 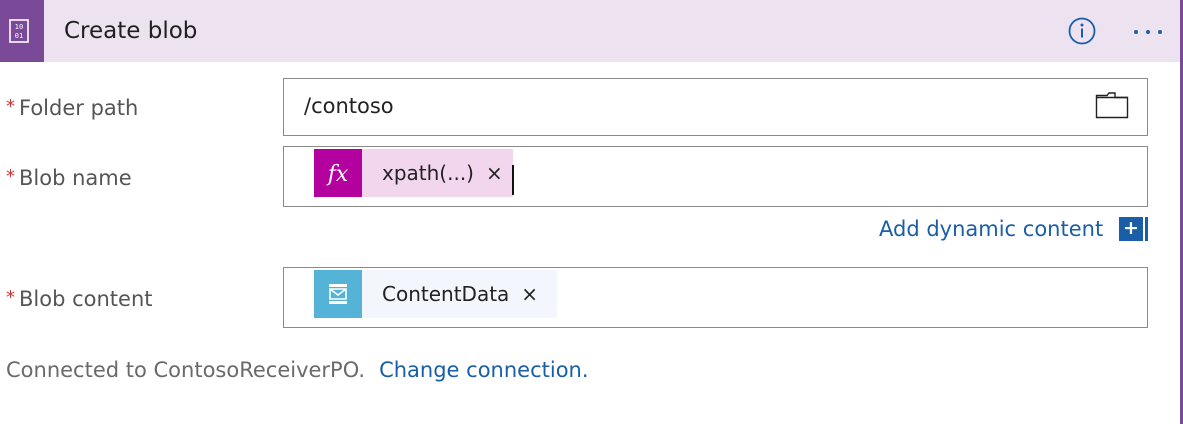 I want to click on svg-text: fx, so click(x=337, y=174).